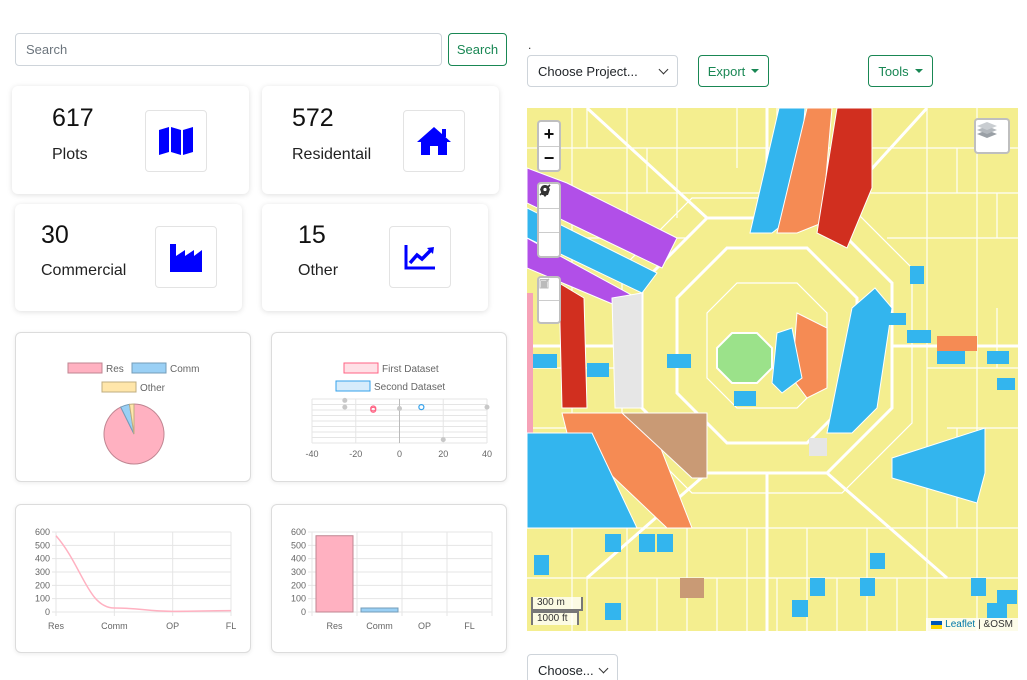 The width and height of the screenshot is (1027, 680). I want to click on commercial-label: Commercial, so click(84, 270).